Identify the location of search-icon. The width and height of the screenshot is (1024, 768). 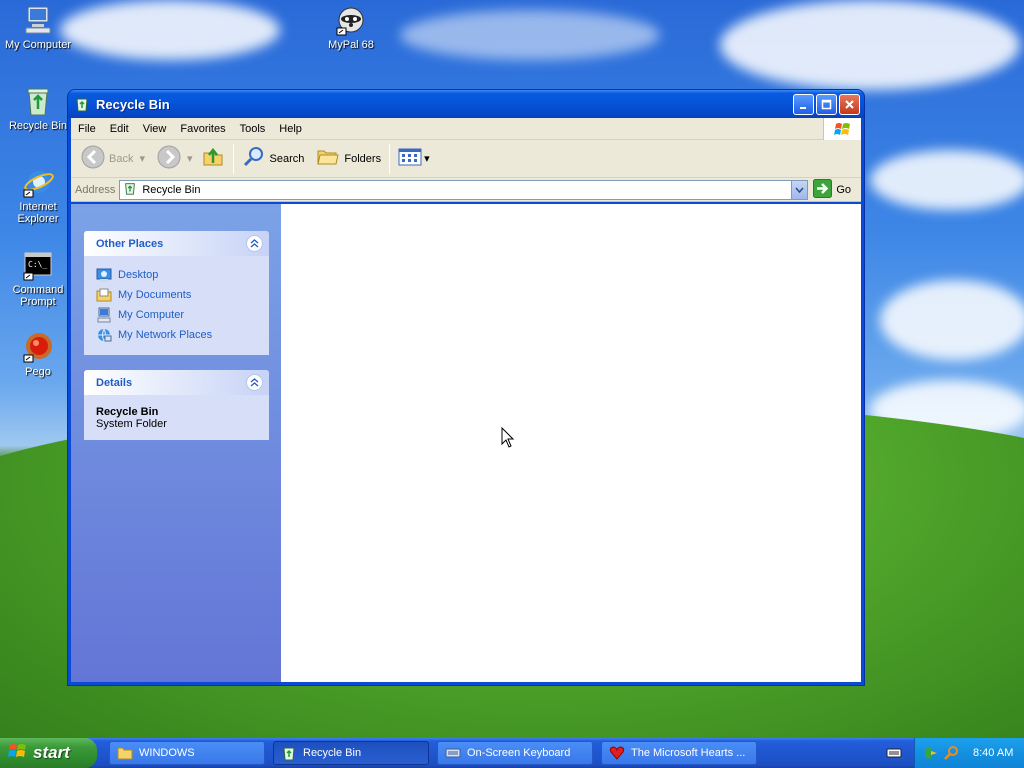
(254, 158).